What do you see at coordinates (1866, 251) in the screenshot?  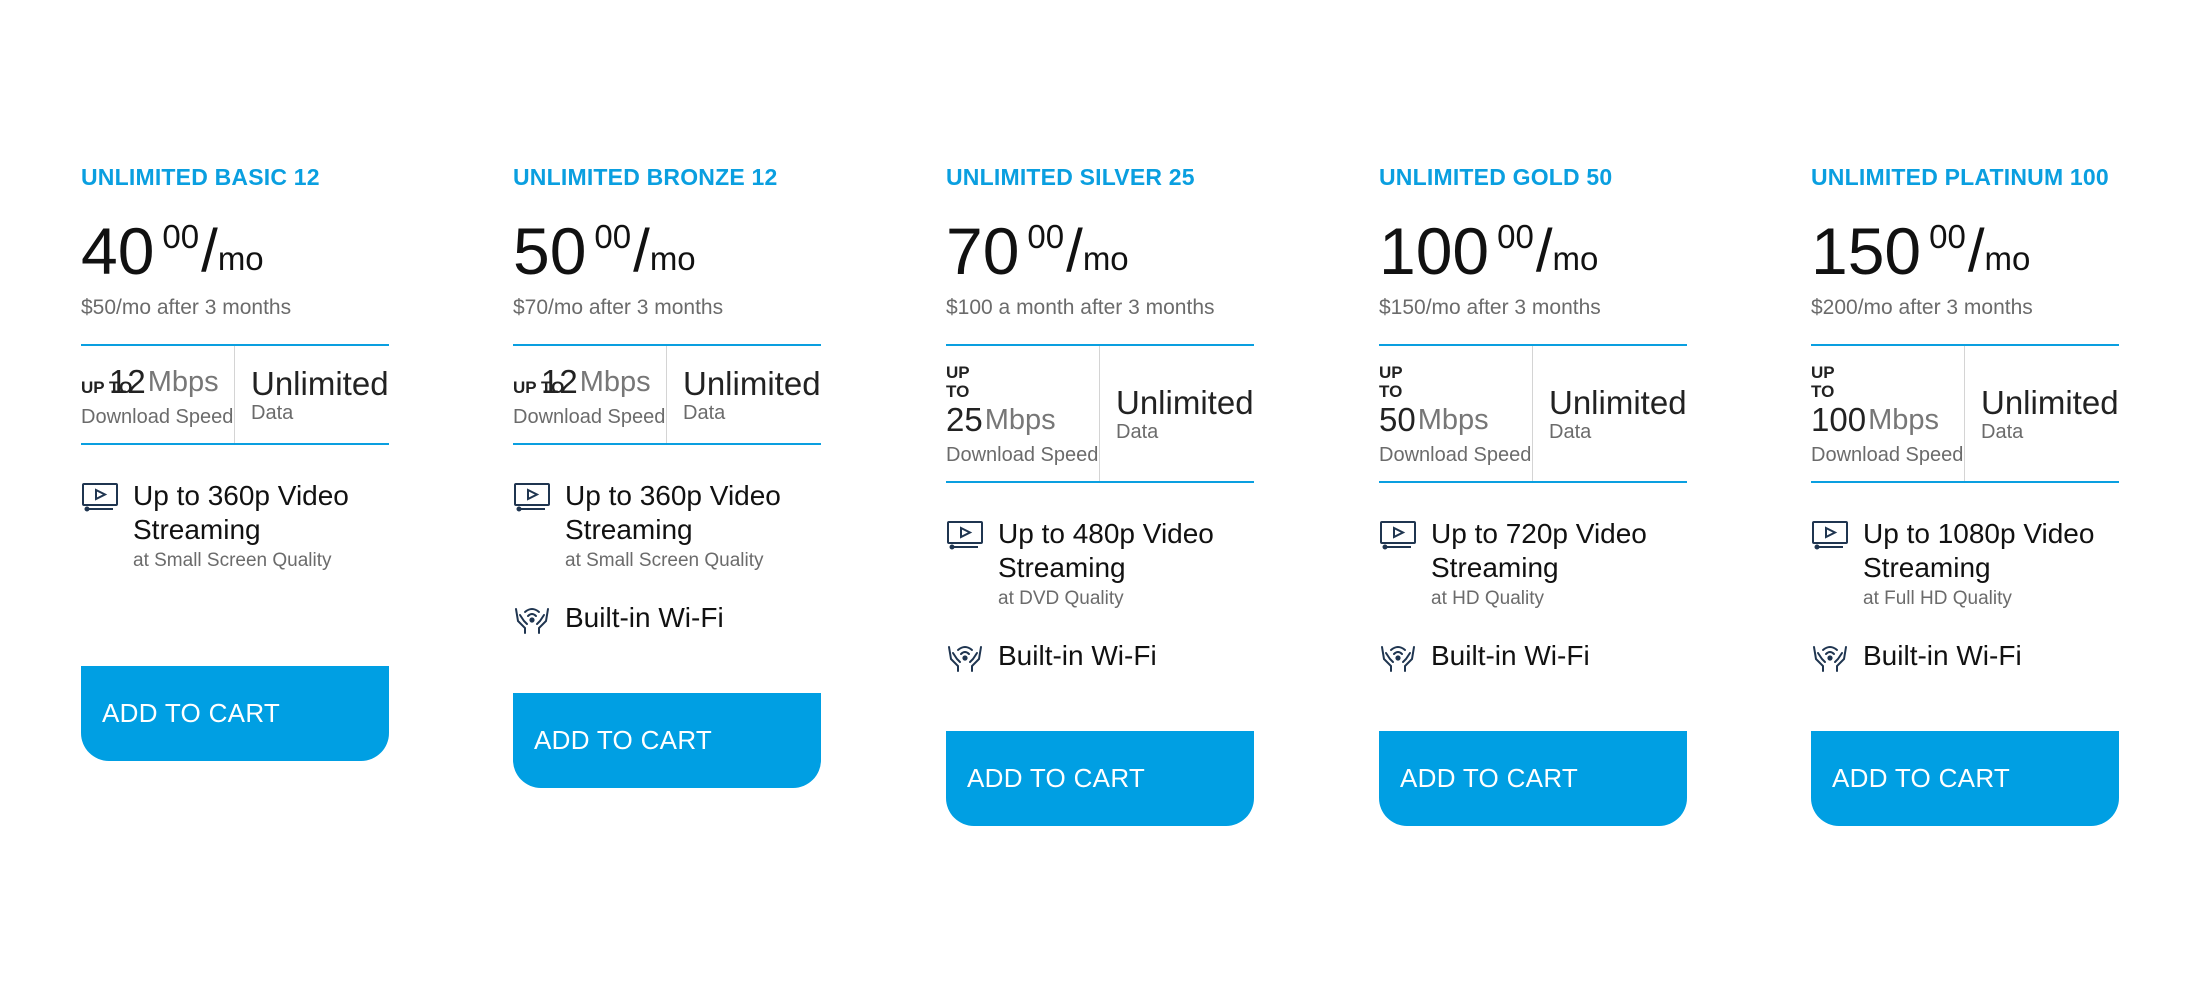 I see `price-dollars: 150` at bounding box center [1866, 251].